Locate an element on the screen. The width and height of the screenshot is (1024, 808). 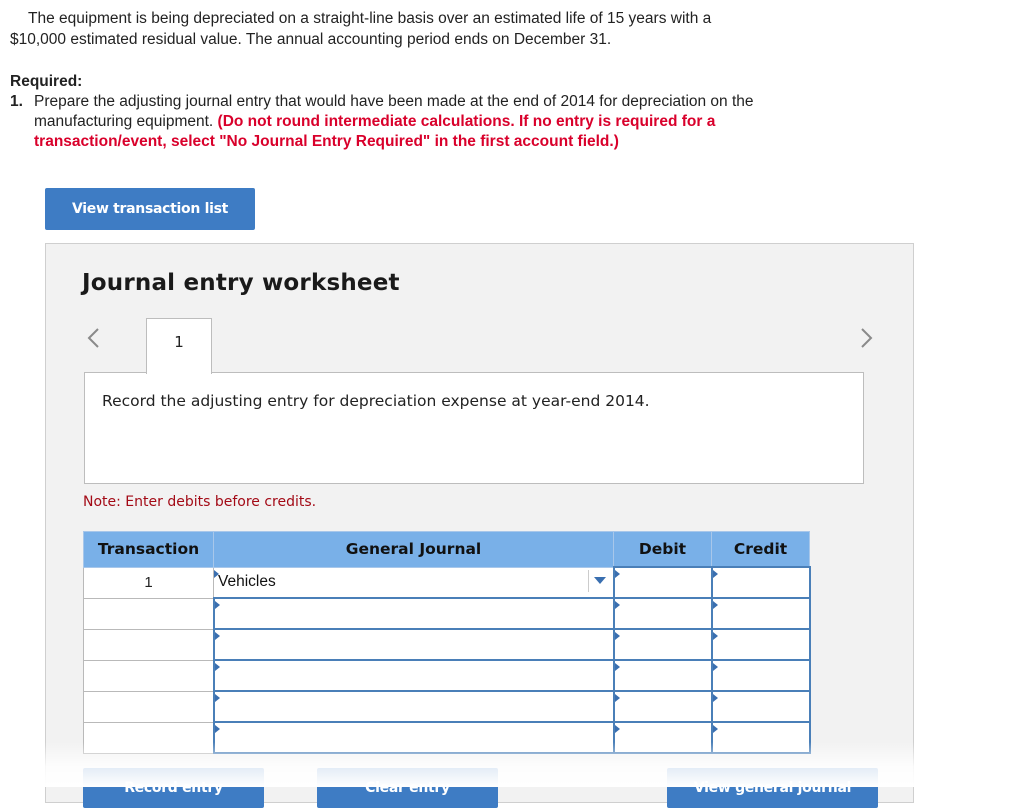
worksheet-title: Journal entry worksheet is located at coordinates (241, 283).